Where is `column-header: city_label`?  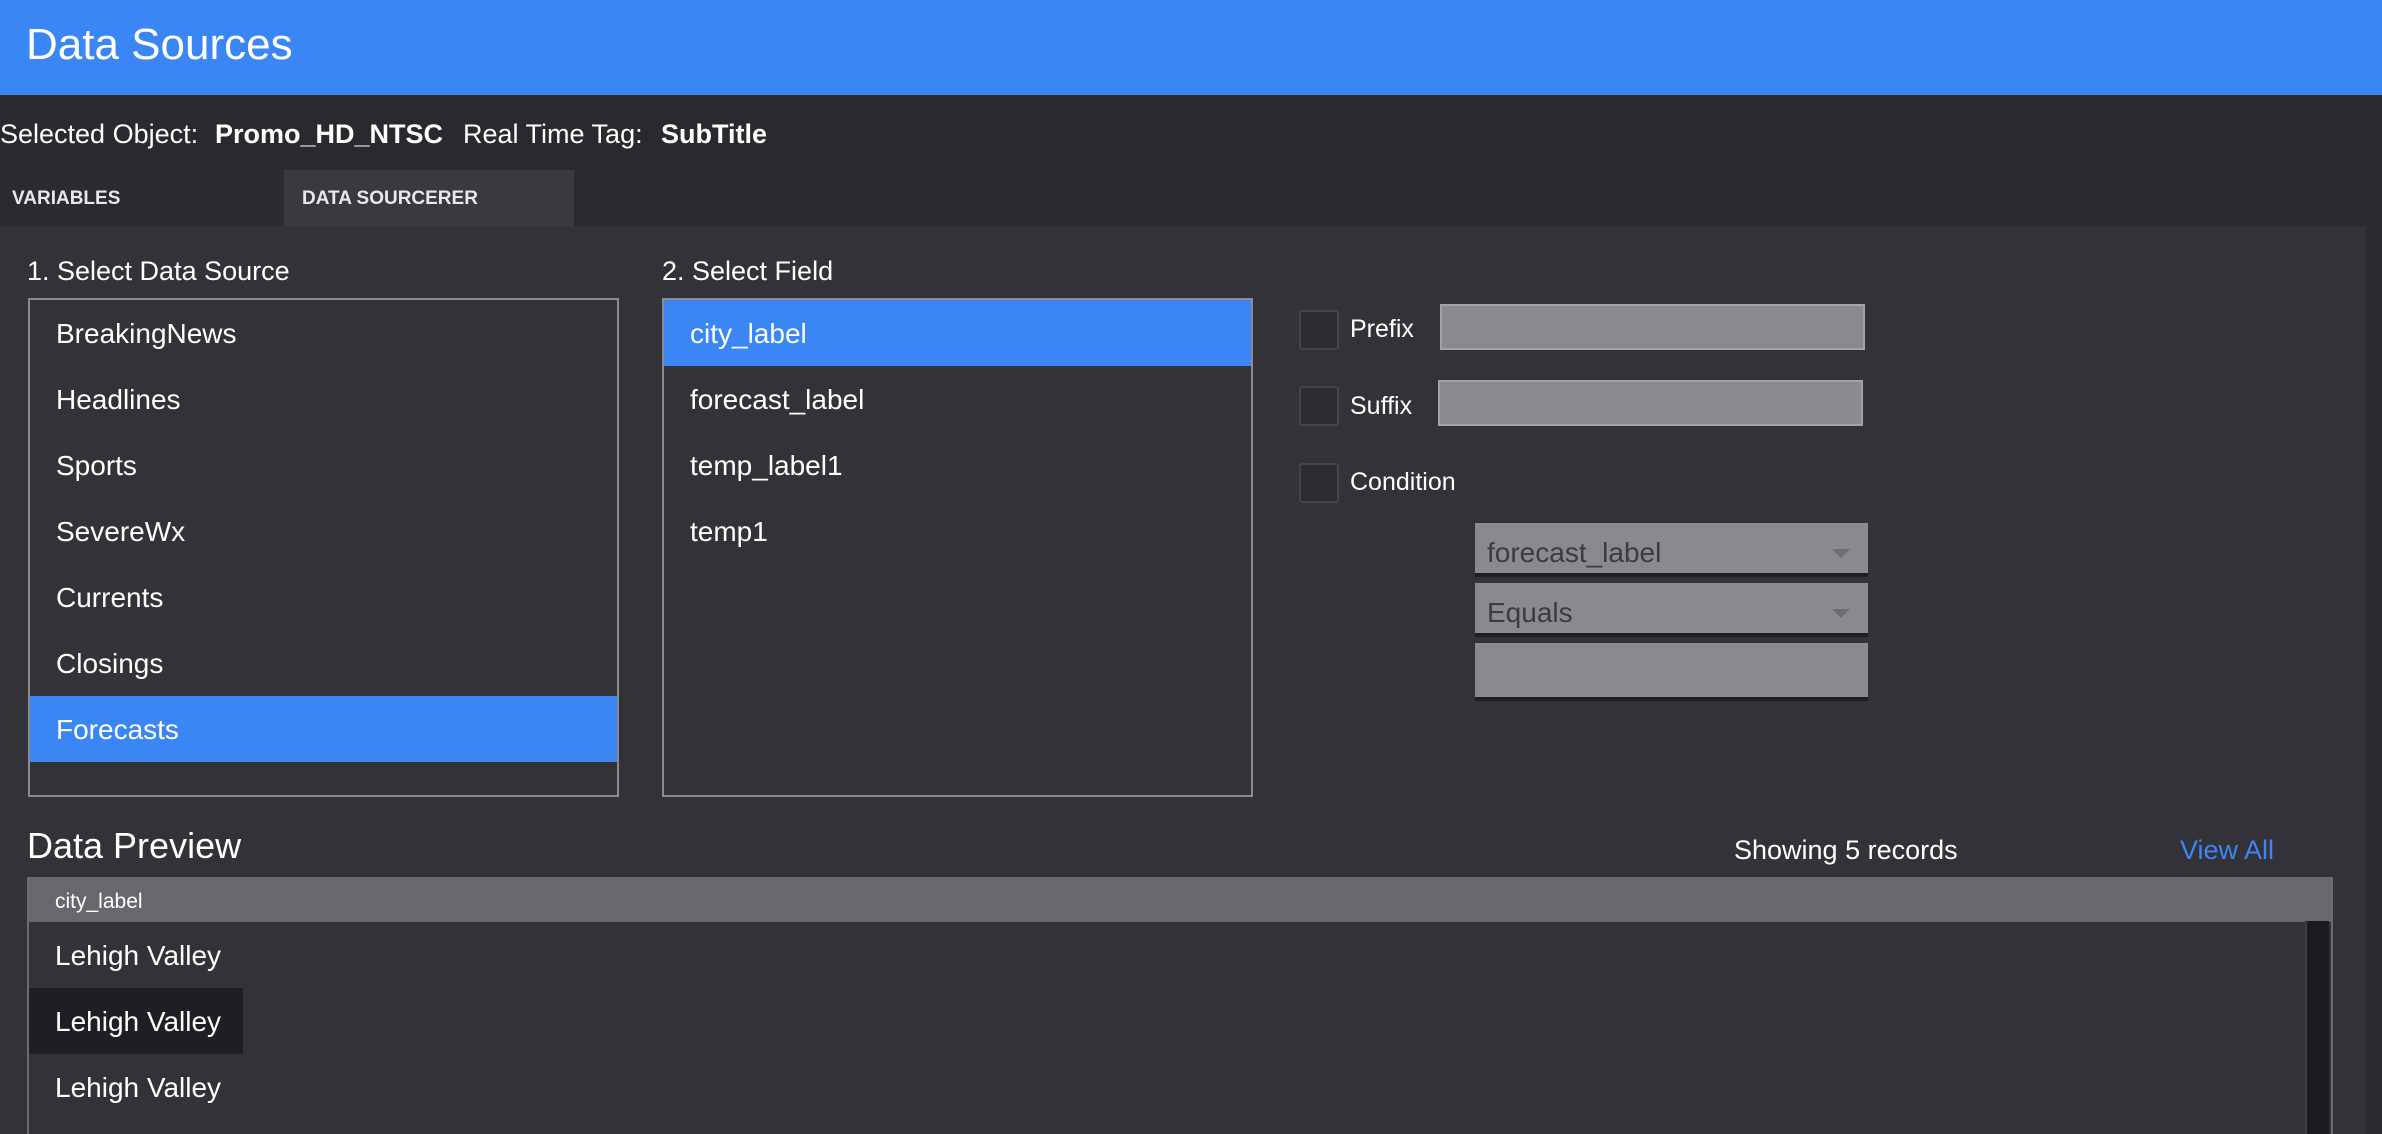 column-header: city_label is located at coordinates (1180, 900).